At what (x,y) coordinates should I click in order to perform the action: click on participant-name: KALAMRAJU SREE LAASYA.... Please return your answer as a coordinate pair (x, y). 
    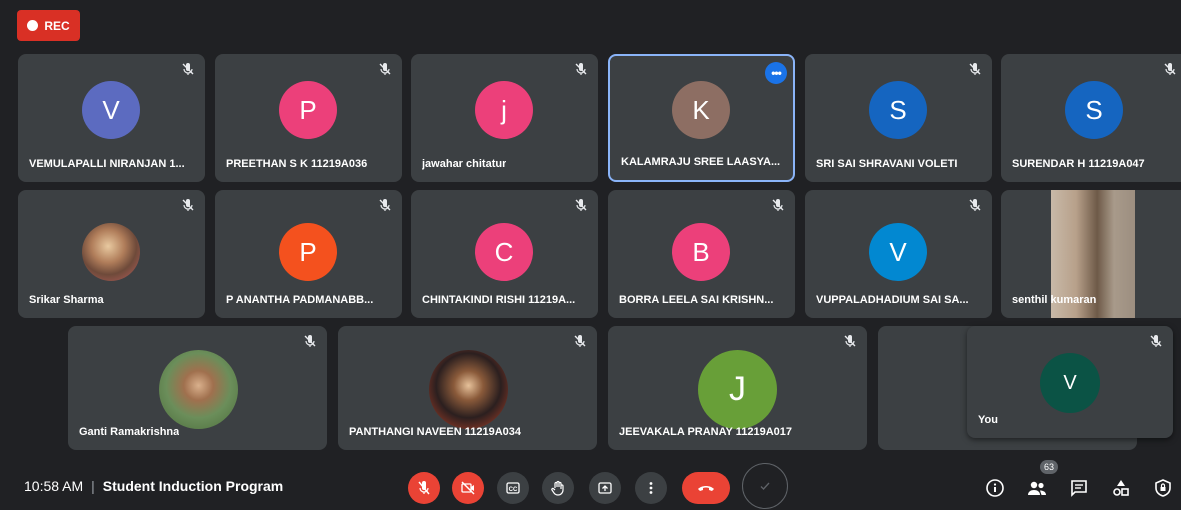
    Looking at the image, I should click on (701, 162).